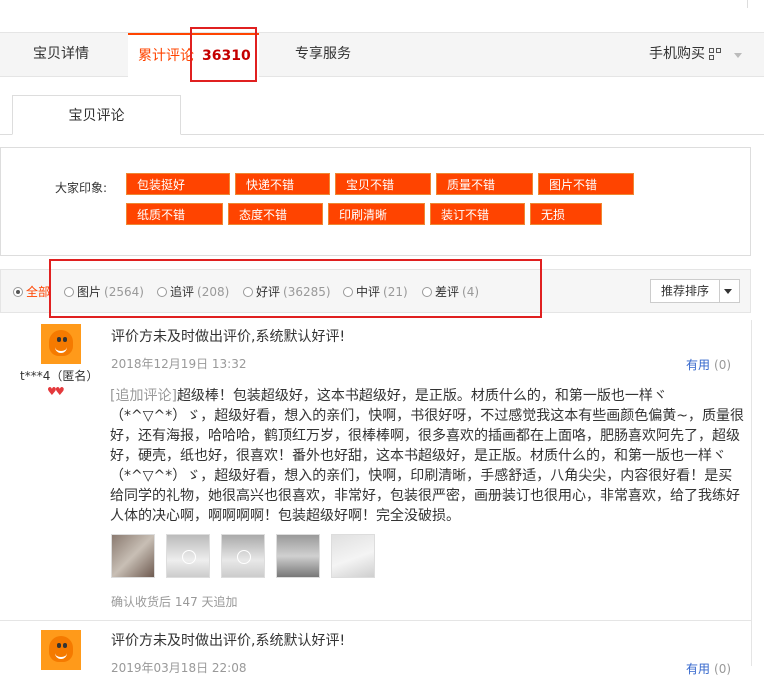 The width and height of the screenshot is (764, 677). Describe the element at coordinates (382, 55) in the screenshot. I see `main-tab-bar: 宝贝详情 累计评论 36310 专享服务 手机购买` at that location.